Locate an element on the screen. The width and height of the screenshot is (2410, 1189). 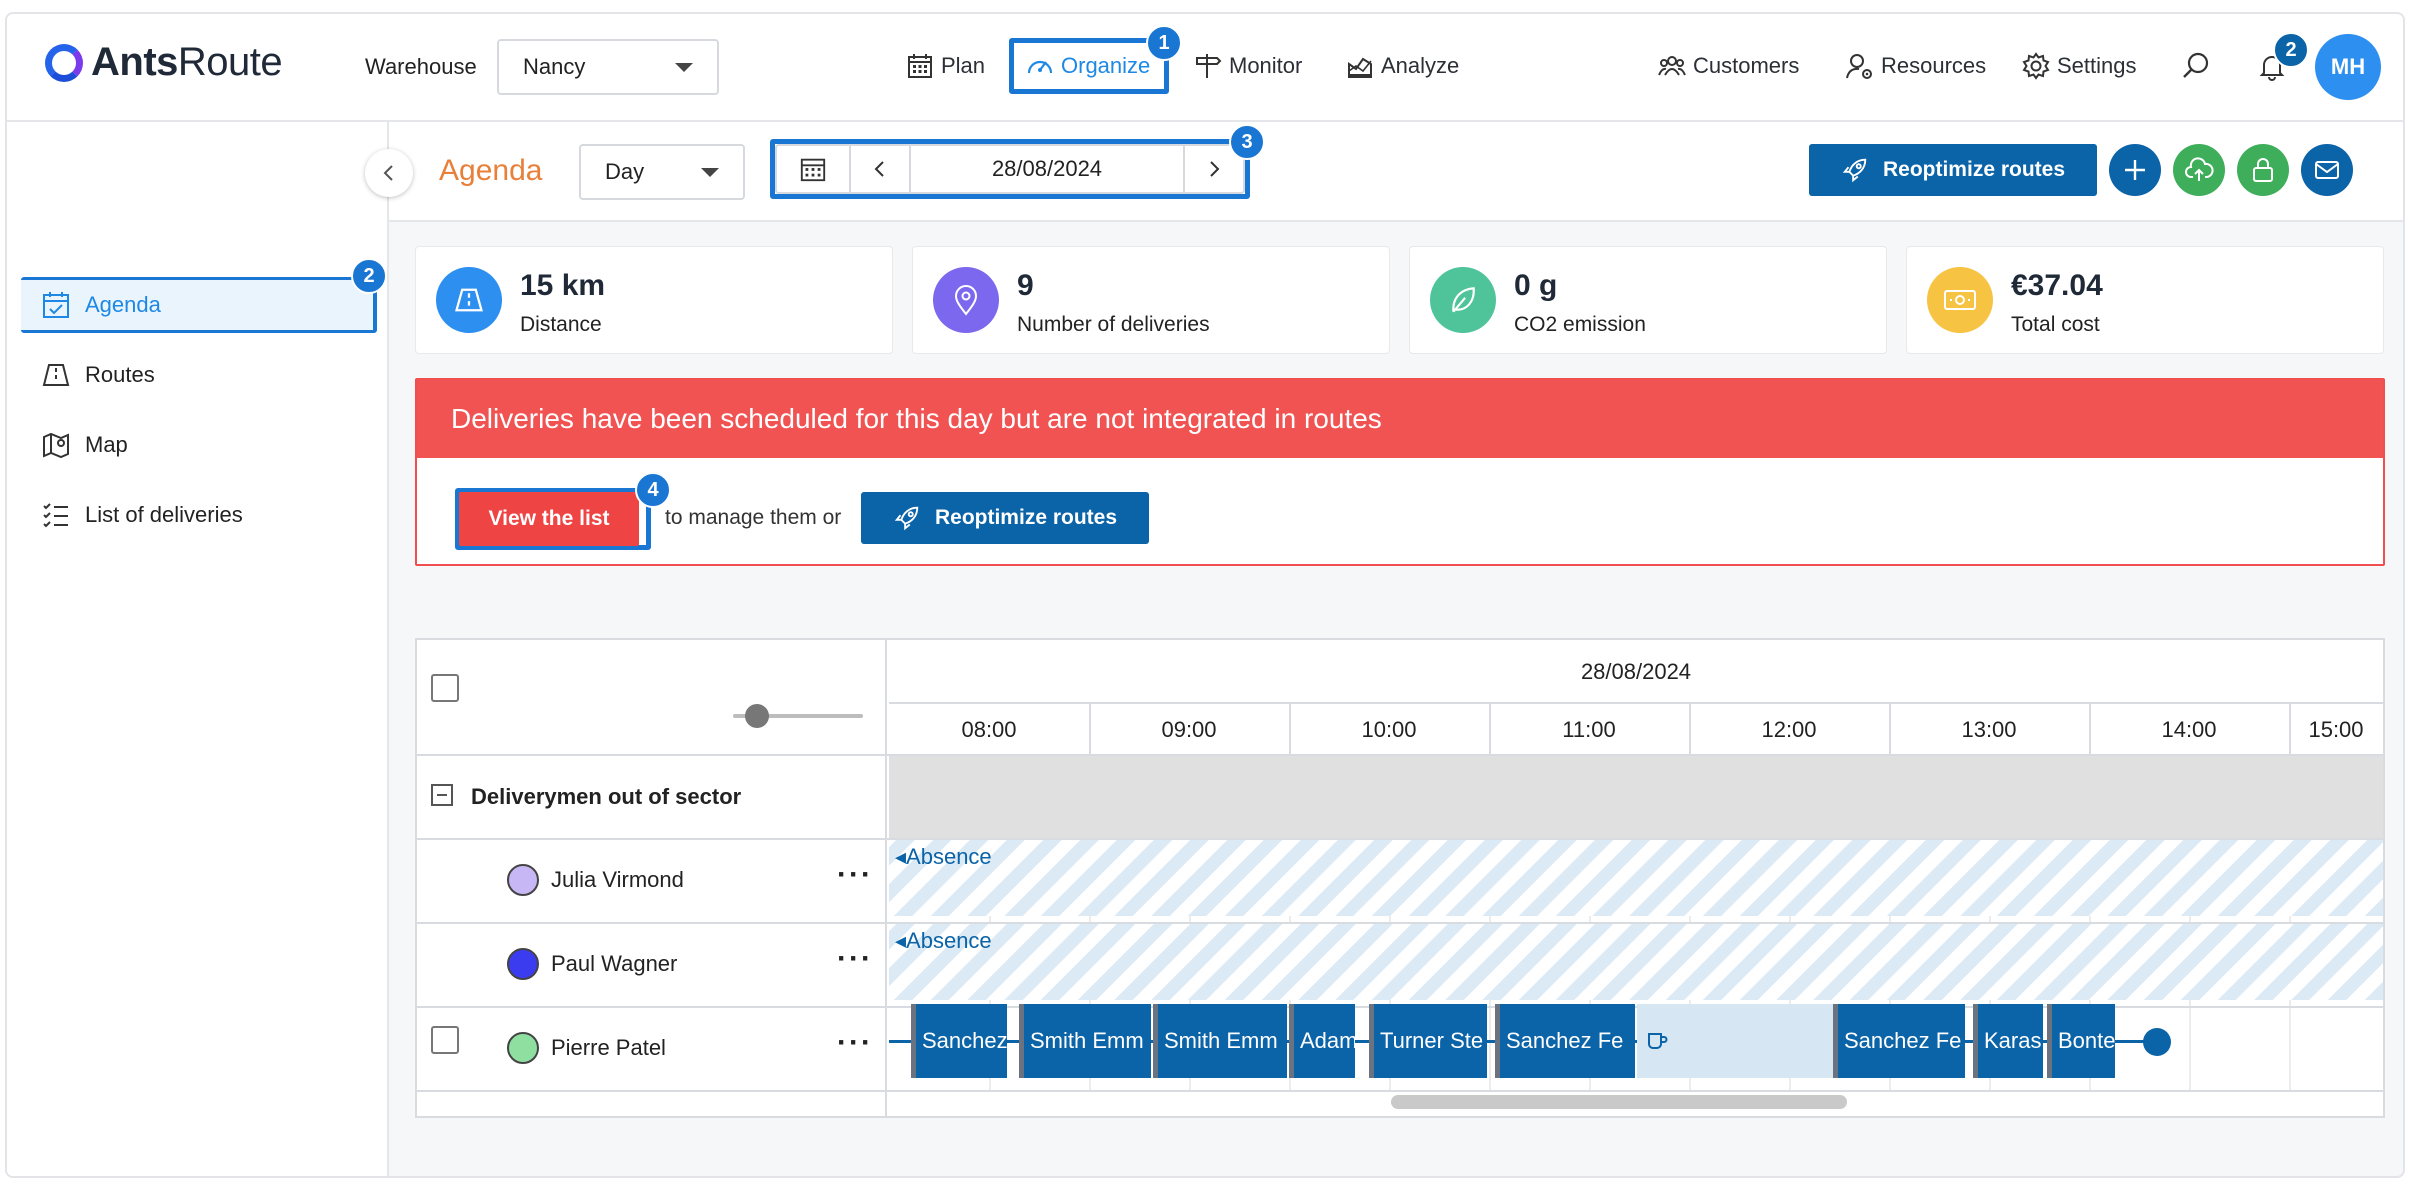
lock-button is located at coordinates (2263, 170).